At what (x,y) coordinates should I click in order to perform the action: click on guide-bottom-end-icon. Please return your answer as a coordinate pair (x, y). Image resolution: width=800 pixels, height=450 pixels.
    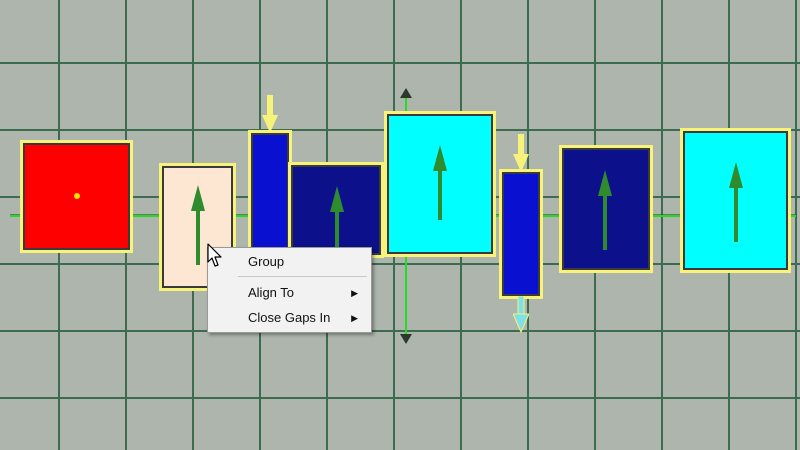
    Looking at the image, I should click on (406, 339).